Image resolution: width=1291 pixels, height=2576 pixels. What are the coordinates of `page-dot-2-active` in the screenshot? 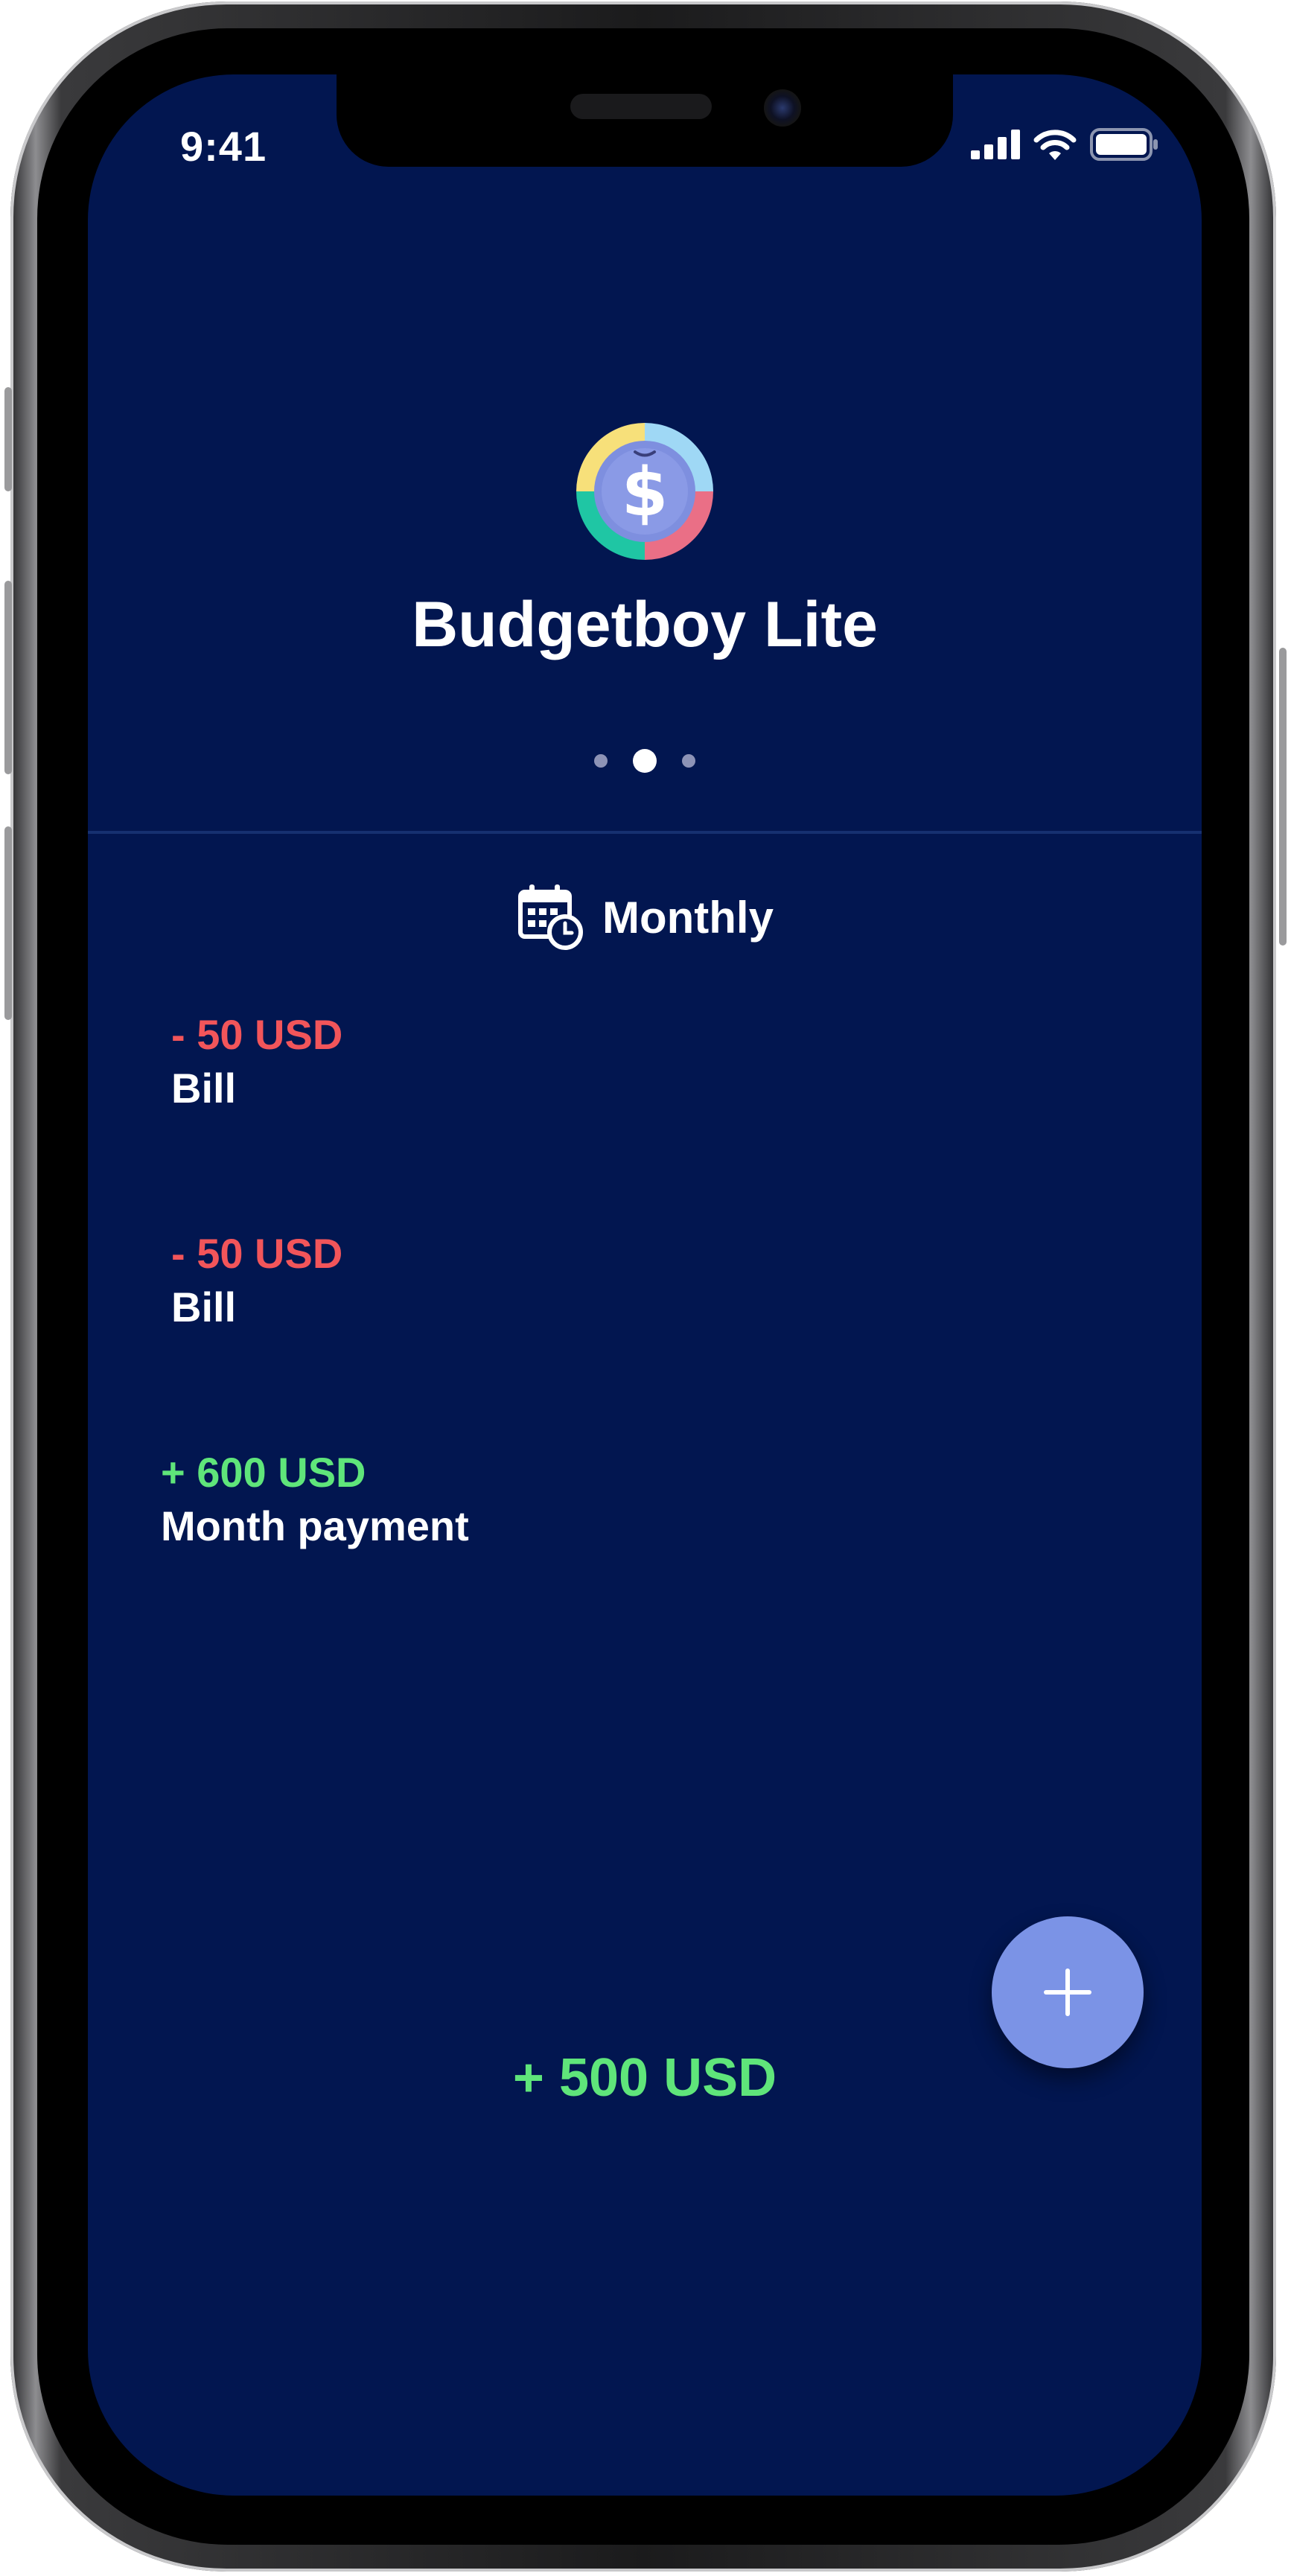 It's located at (645, 761).